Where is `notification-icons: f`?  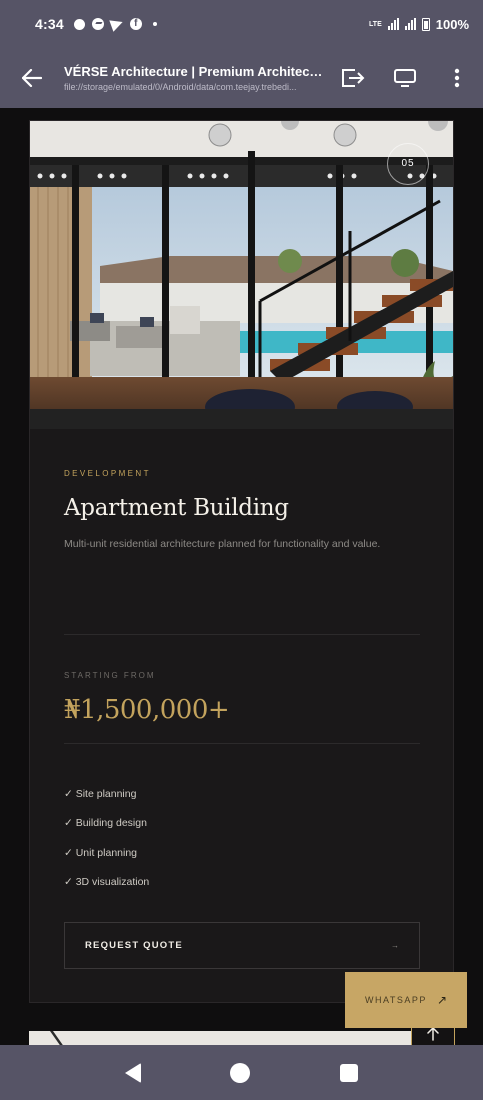
notification-icons: f is located at coordinates (115, 24).